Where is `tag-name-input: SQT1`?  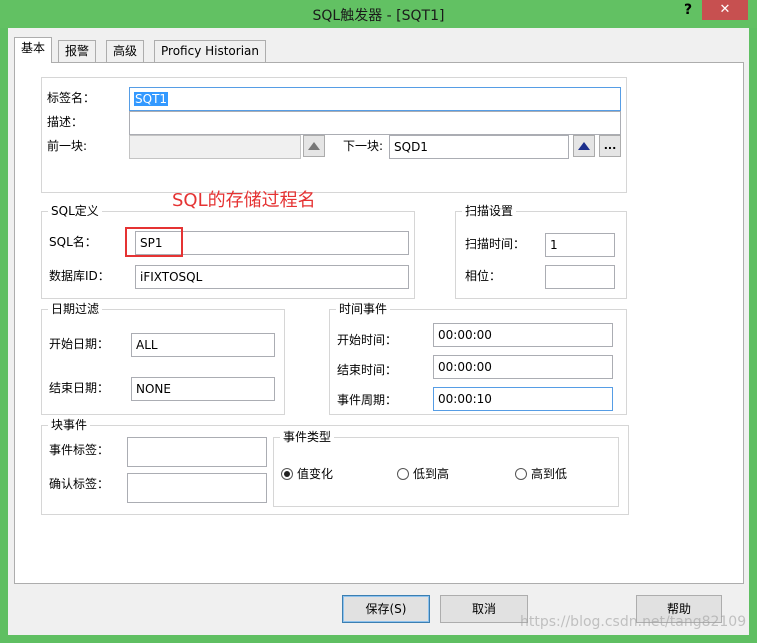
tag-name-input: SQT1 is located at coordinates (375, 99).